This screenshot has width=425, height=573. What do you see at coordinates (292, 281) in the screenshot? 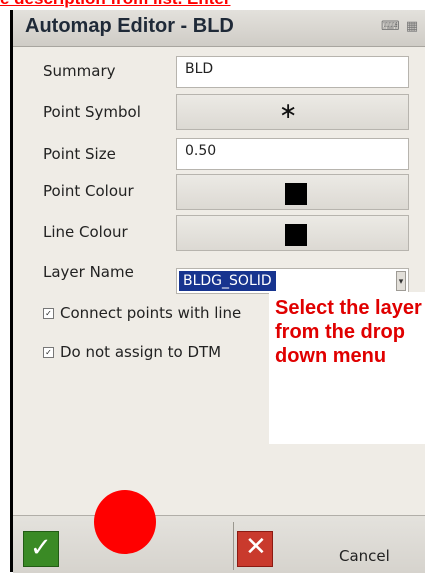
I see `layer-name-dropdown: BLDG_SOLID ▾` at bounding box center [292, 281].